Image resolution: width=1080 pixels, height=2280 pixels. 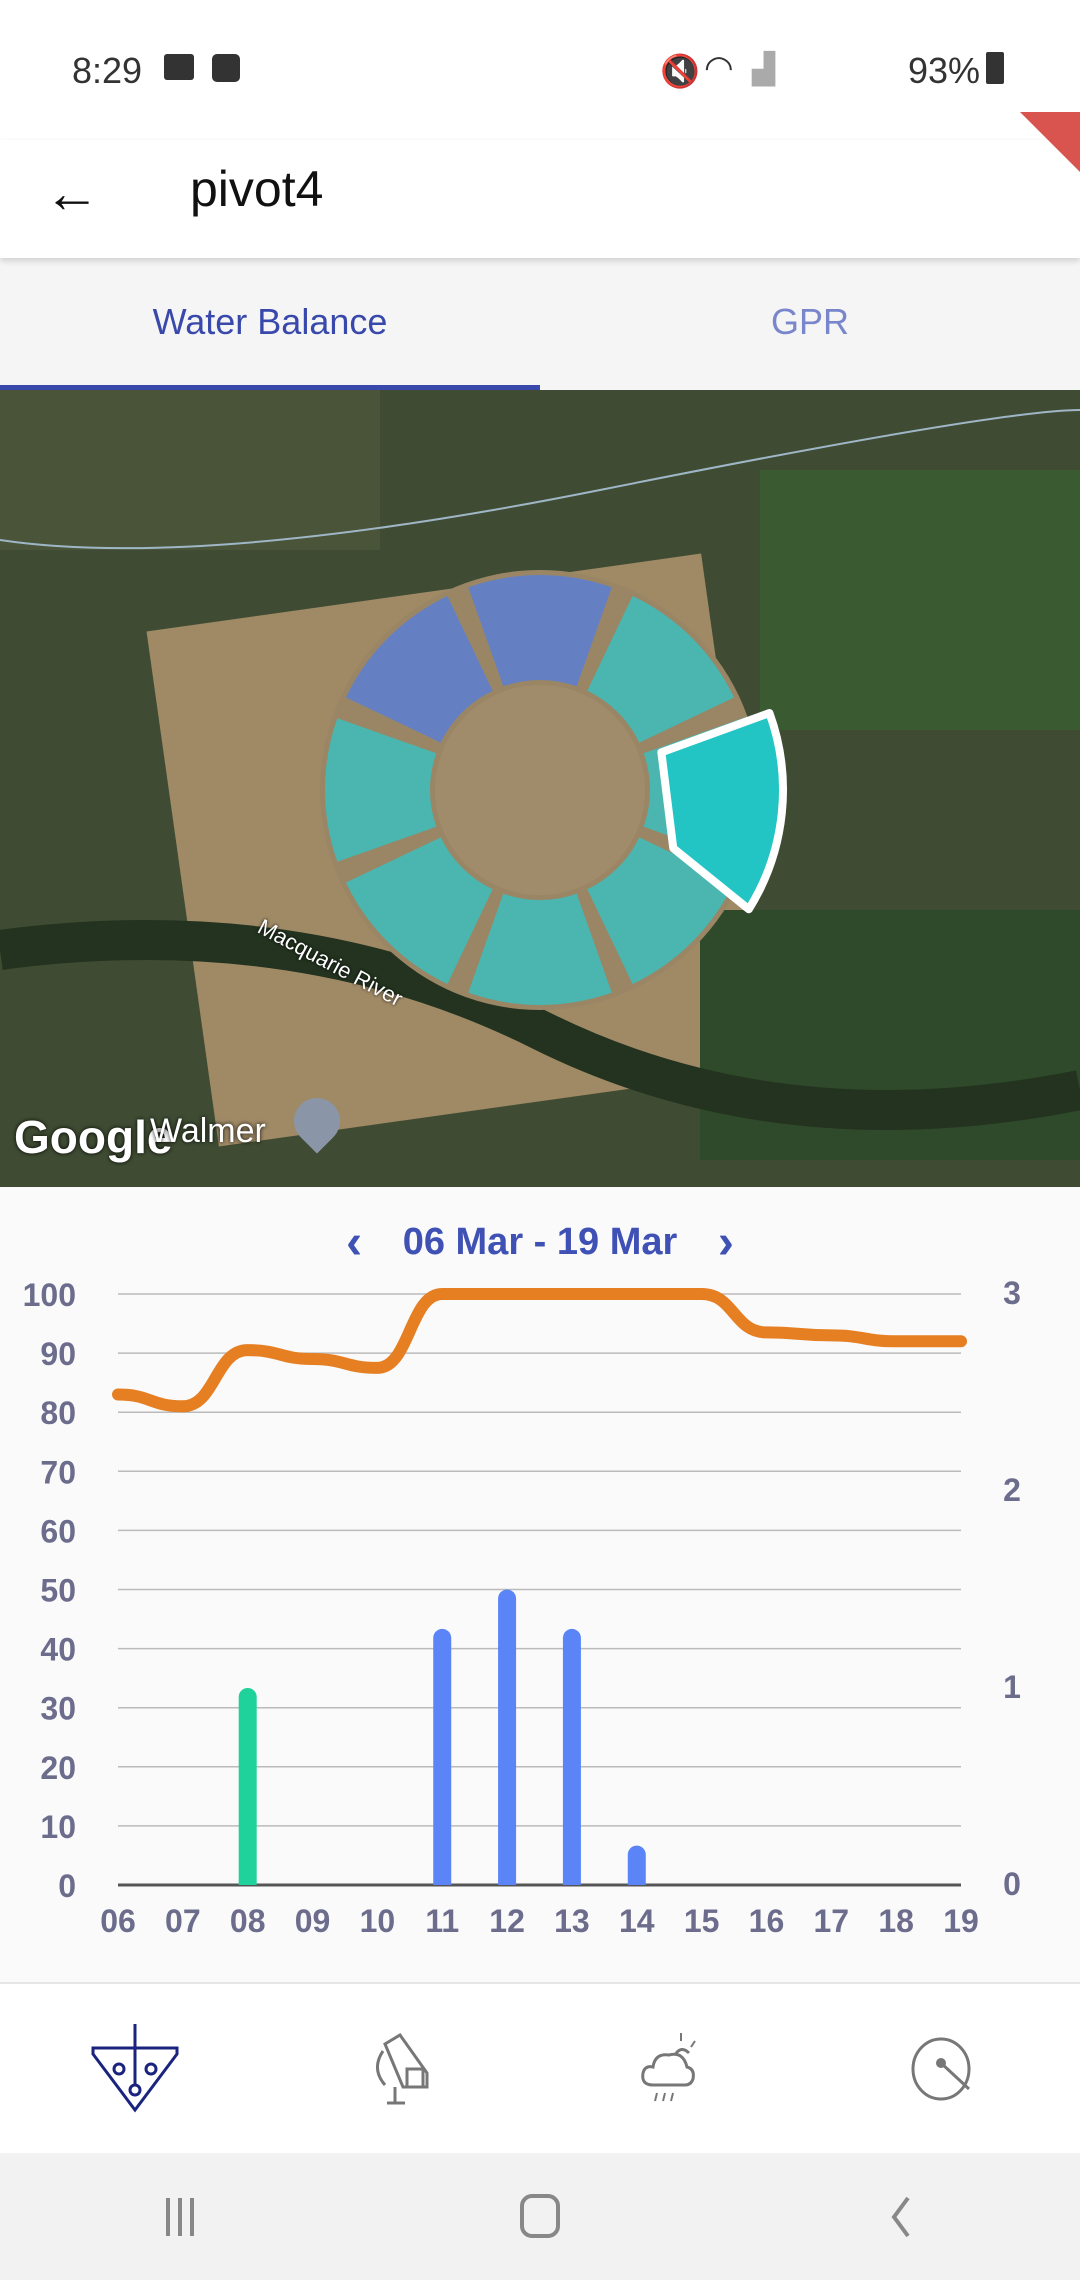 What do you see at coordinates (764, 69) in the screenshot?
I see `signal-icon: ▟` at bounding box center [764, 69].